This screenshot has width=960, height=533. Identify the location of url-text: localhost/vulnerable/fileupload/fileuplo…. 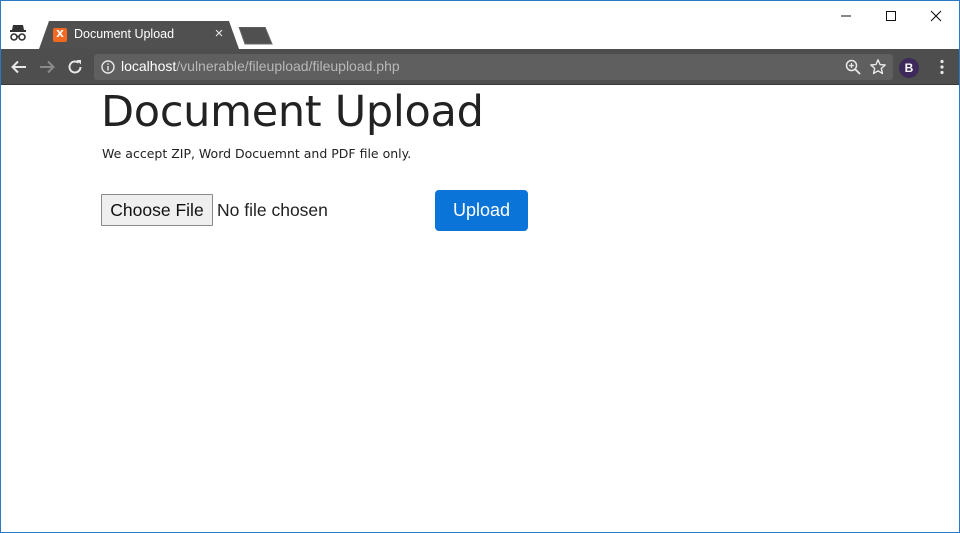
(260, 66).